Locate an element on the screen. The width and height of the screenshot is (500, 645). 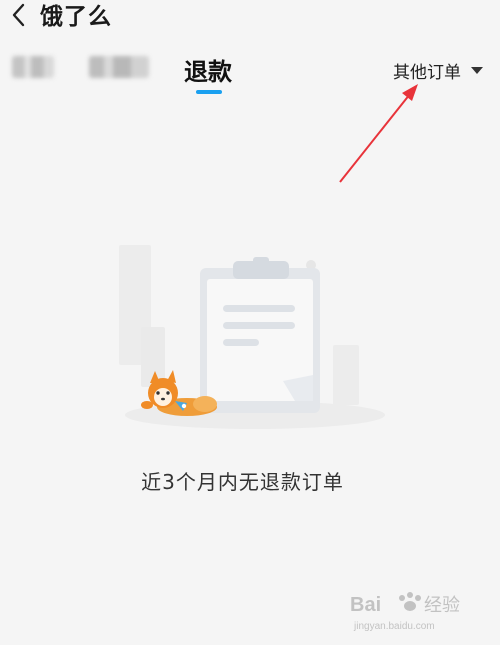
page-title: 饿了么 is located at coordinates (76, 17).